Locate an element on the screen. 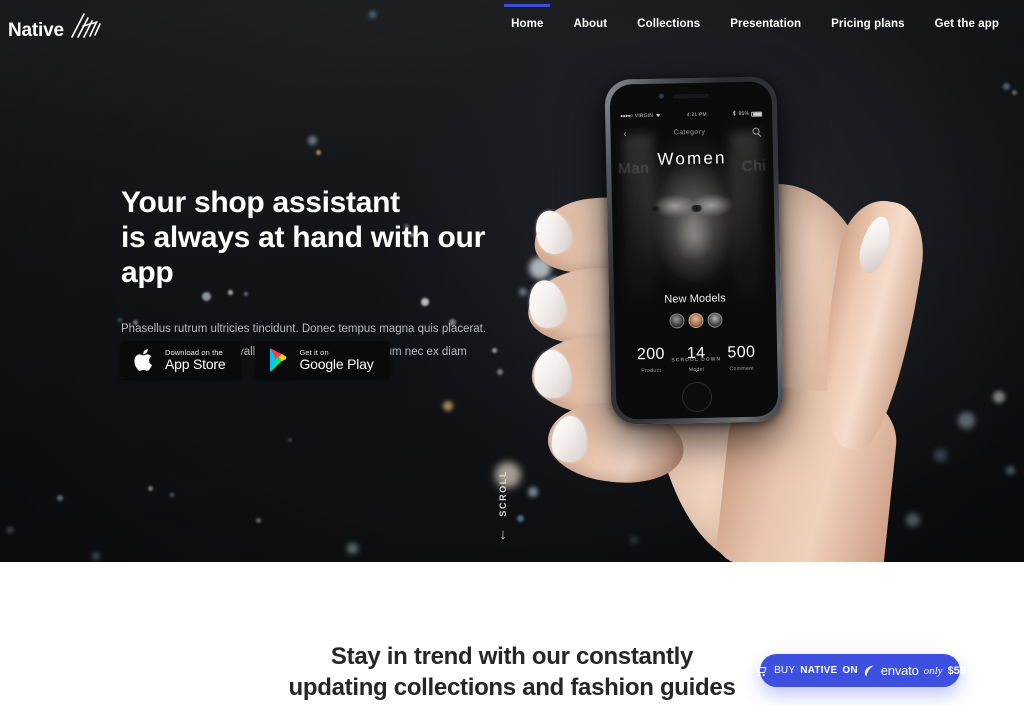 The height and width of the screenshot is (705, 1024). bluetooth-icon is located at coordinates (734, 114).